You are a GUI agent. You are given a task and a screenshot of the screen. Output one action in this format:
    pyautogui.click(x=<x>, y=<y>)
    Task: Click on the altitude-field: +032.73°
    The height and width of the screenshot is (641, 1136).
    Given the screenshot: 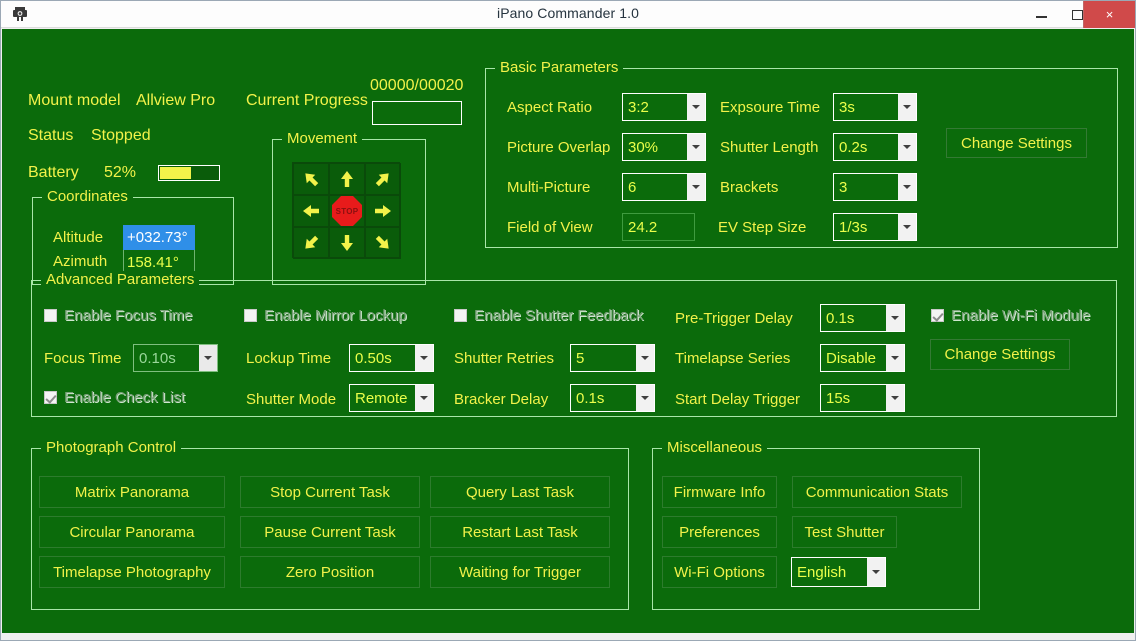 What is the action you would take?
    pyautogui.click(x=159, y=237)
    